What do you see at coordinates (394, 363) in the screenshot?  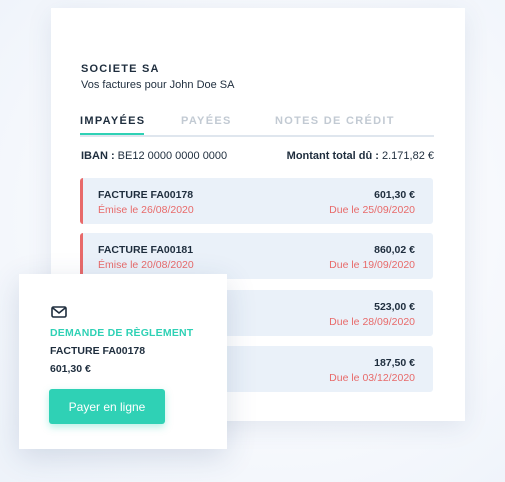 I see `invoice-amount: 187,50 €` at bounding box center [394, 363].